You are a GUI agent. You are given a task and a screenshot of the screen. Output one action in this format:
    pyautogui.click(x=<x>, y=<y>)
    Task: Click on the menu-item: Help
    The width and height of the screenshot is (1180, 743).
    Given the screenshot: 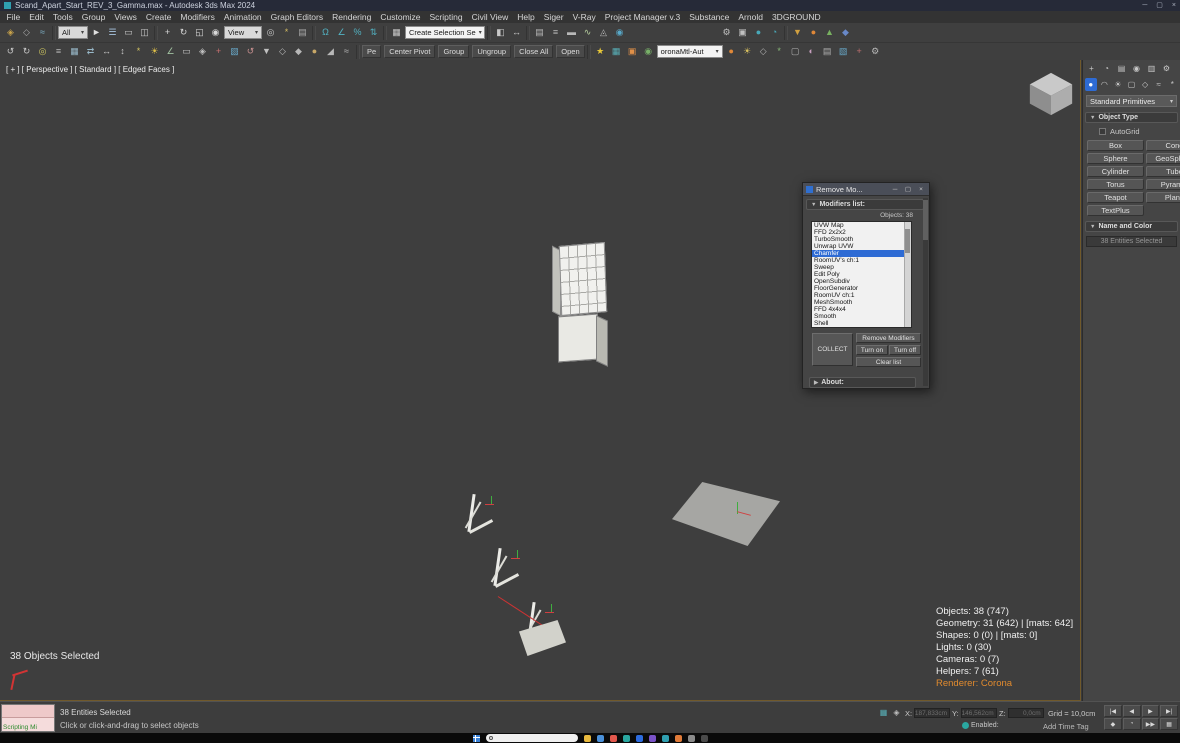 What is the action you would take?
    pyautogui.click(x=526, y=17)
    